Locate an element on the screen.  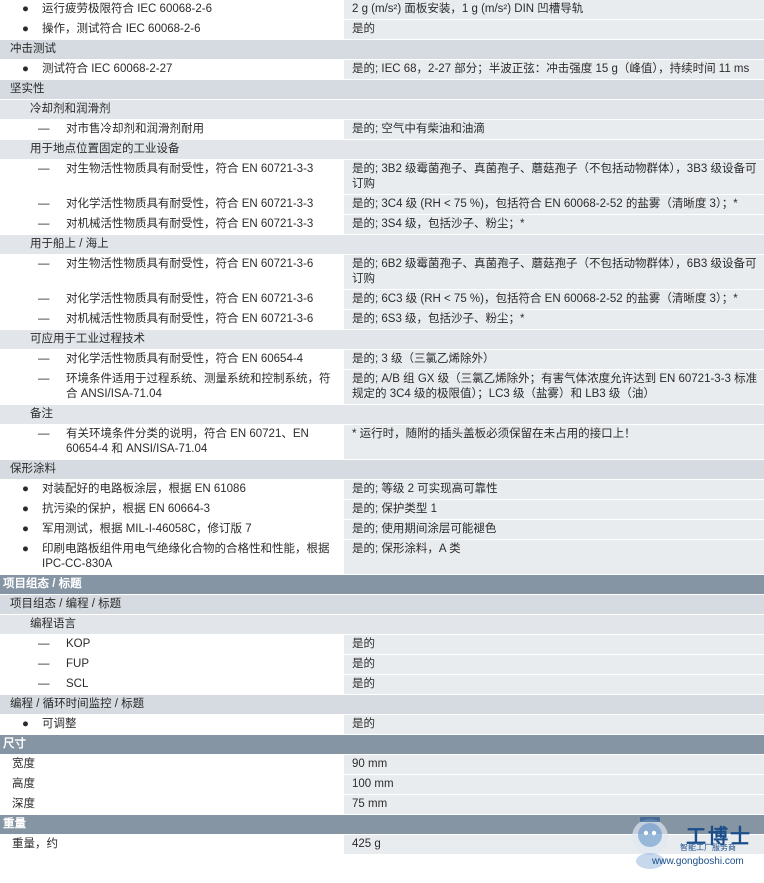
subcategory-header: 用于船上 / 海上 is located at coordinates (382, 245).